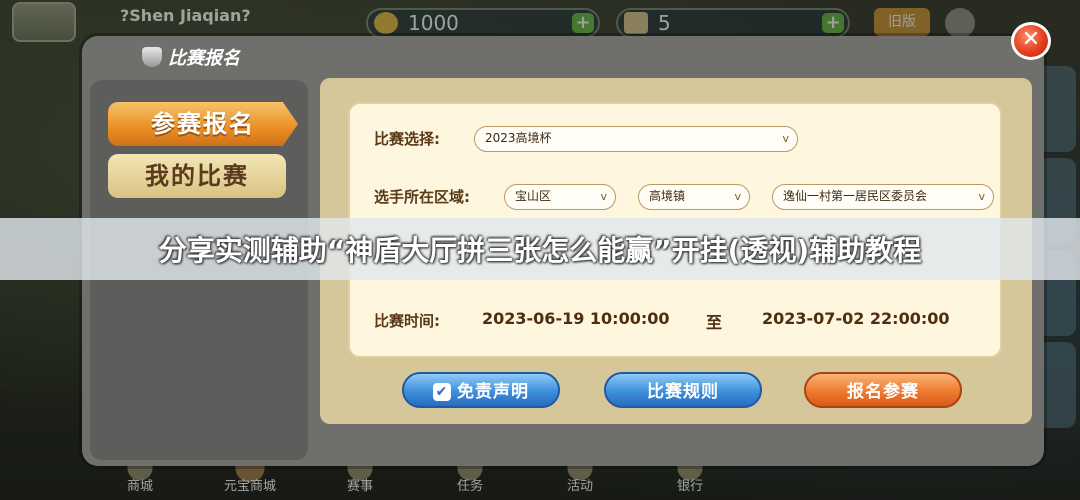 This screenshot has height=500, width=1080. I want to click on add-tickets-button: +, so click(833, 23).